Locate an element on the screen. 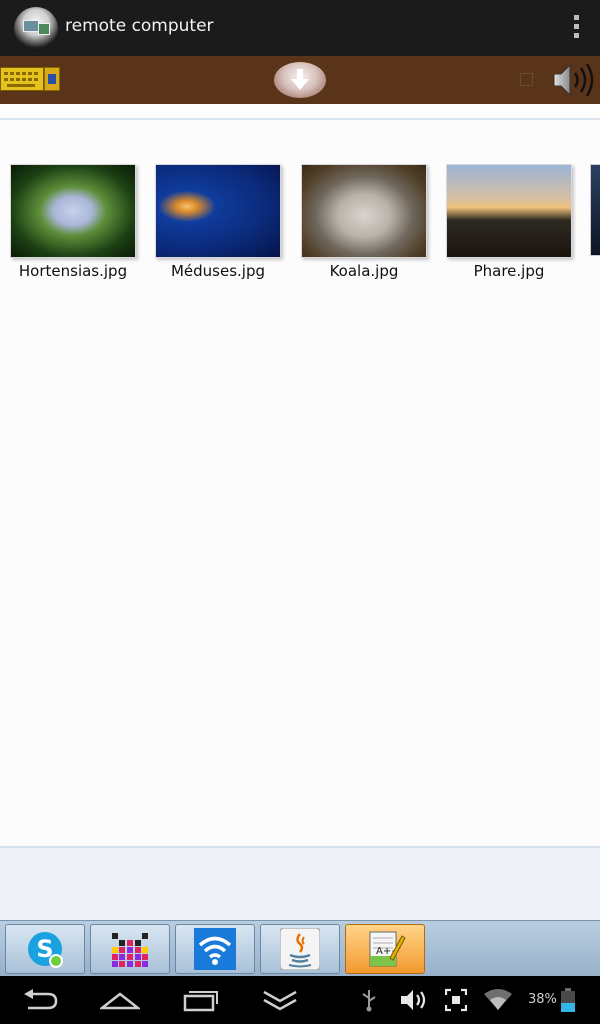 This screenshot has width=600, height=1024. file-name: Méduses.jpg is located at coordinates (218, 271).